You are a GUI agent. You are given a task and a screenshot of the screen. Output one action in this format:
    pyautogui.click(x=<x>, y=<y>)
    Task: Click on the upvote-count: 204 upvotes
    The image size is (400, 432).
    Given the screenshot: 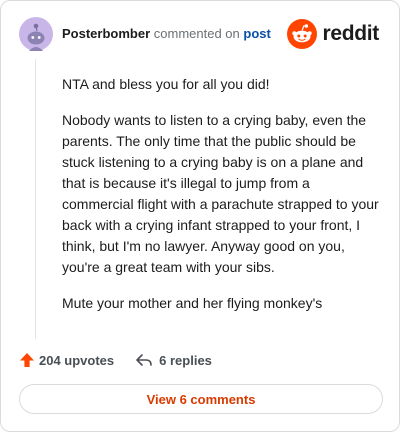 What is the action you would take?
    pyautogui.click(x=77, y=360)
    